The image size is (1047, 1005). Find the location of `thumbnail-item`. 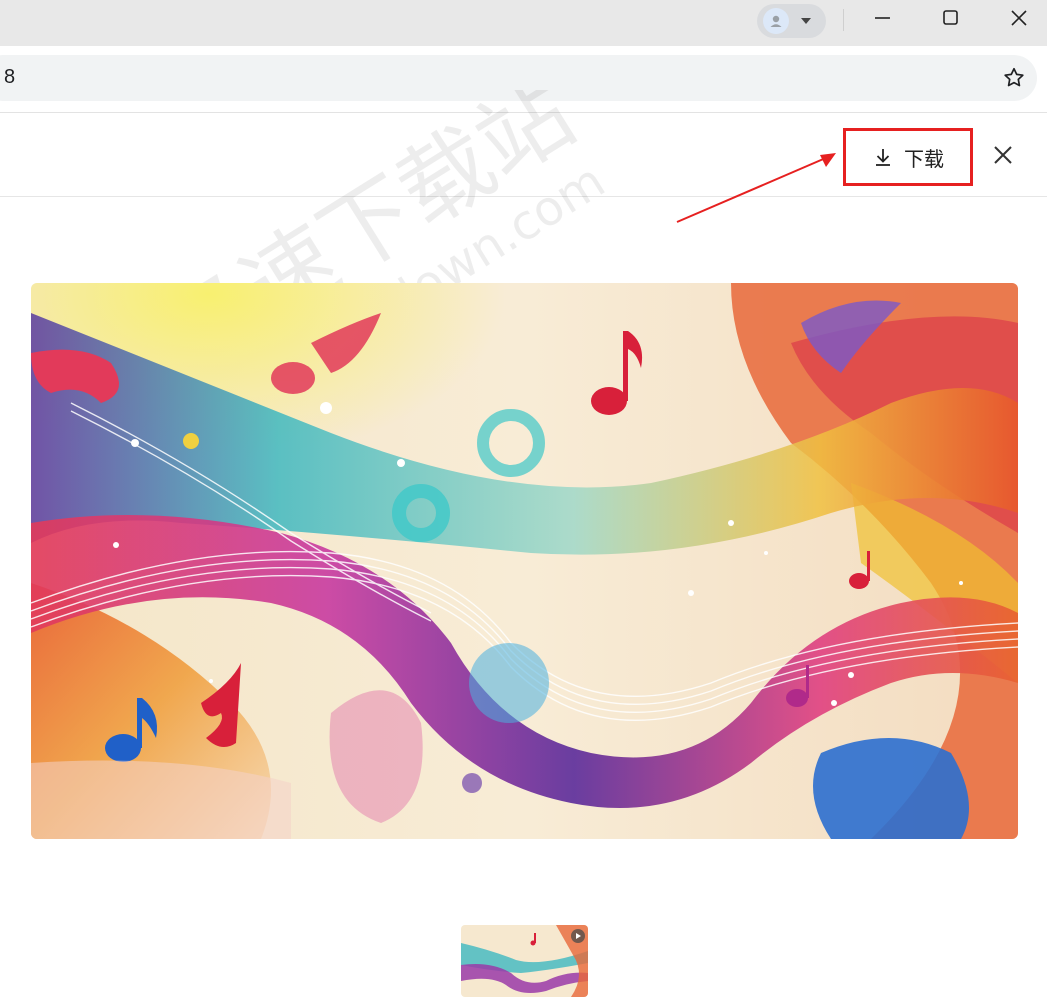

thumbnail-item is located at coordinates (524, 961).